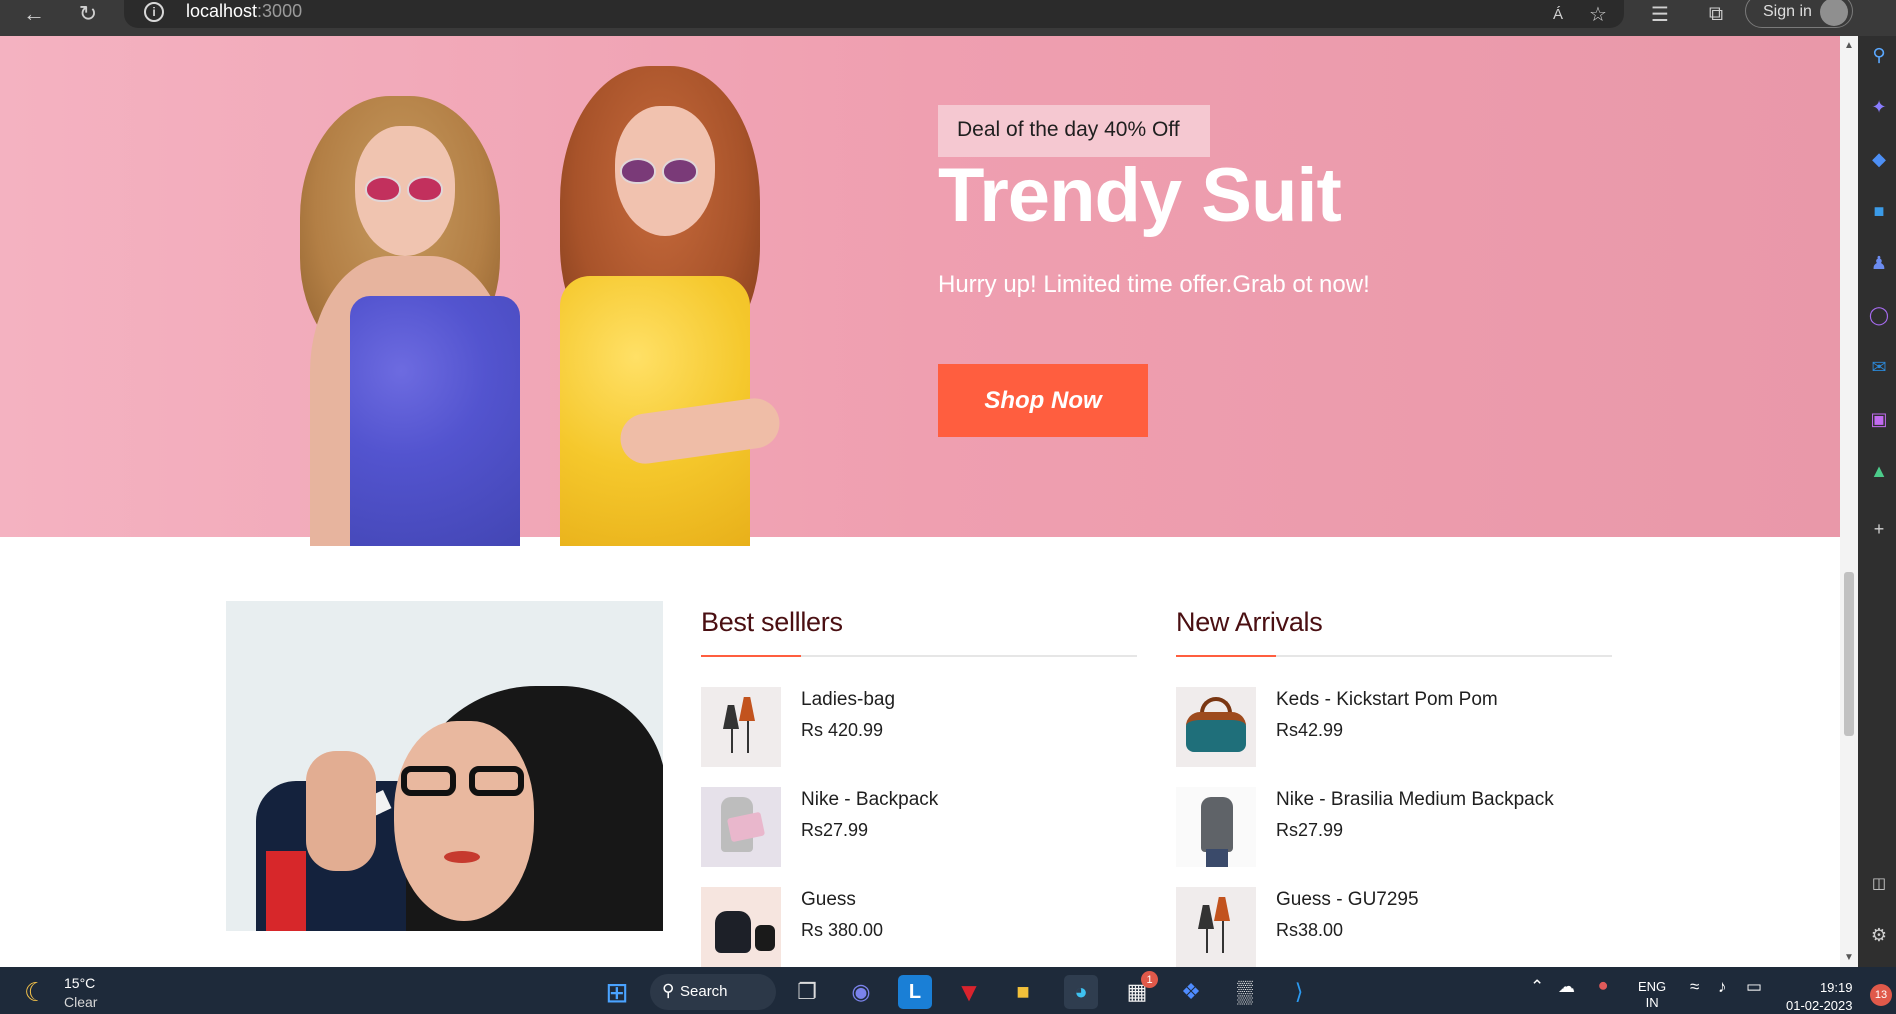 This screenshot has width=1896, height=1014. I want to click on chevron-up-icon: ⌃, so click(1537, 987).